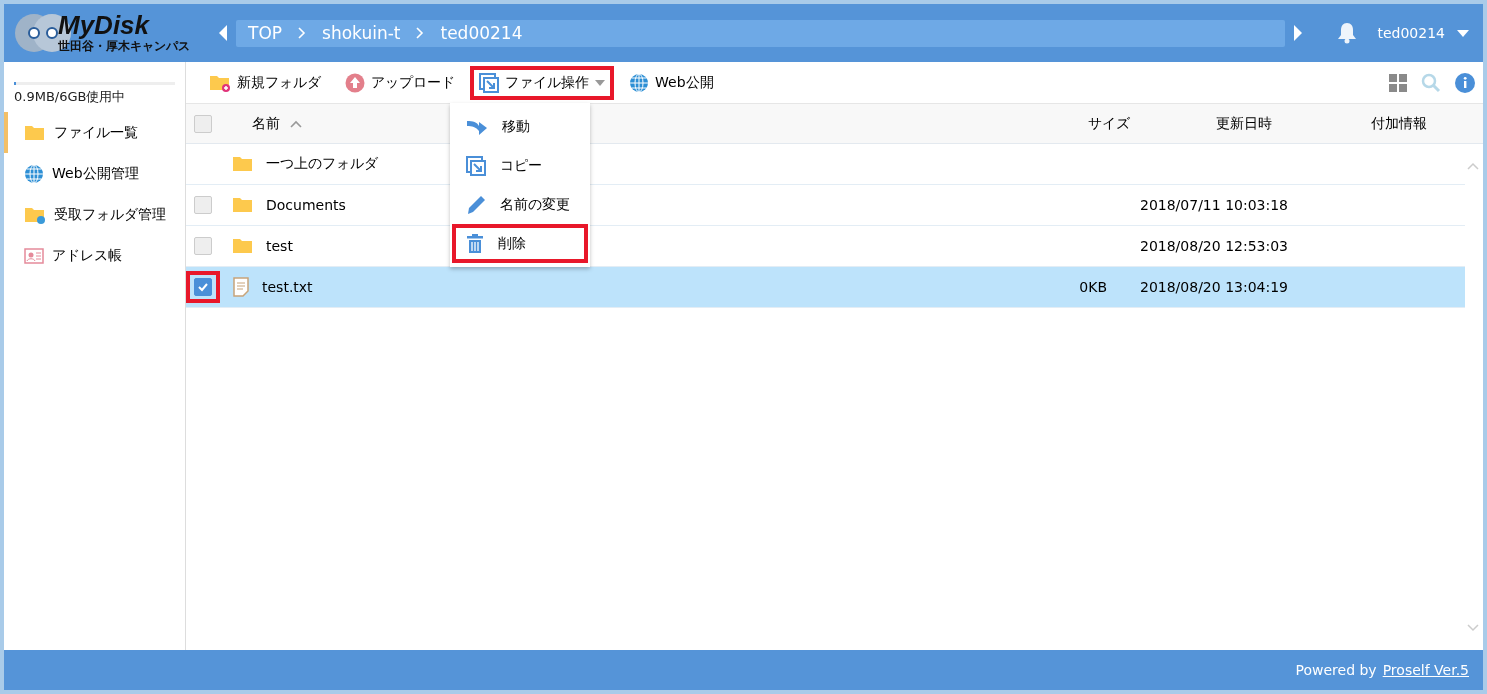 This screenshot has width=1487, height=694. I want to click on back-arrow-icon, so click(223, 33).